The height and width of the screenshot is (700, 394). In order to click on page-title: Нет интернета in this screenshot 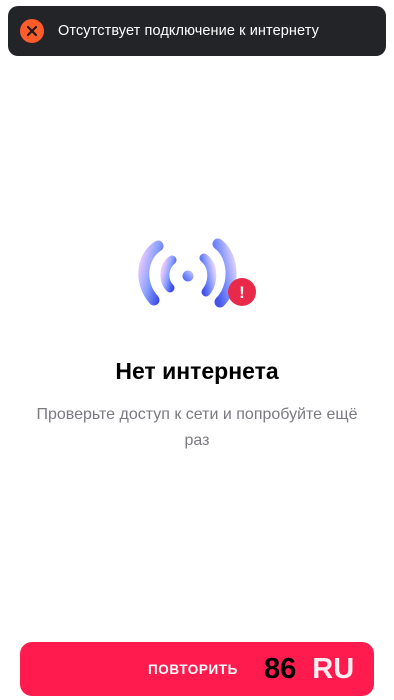, I will do `click(197, 371)`.